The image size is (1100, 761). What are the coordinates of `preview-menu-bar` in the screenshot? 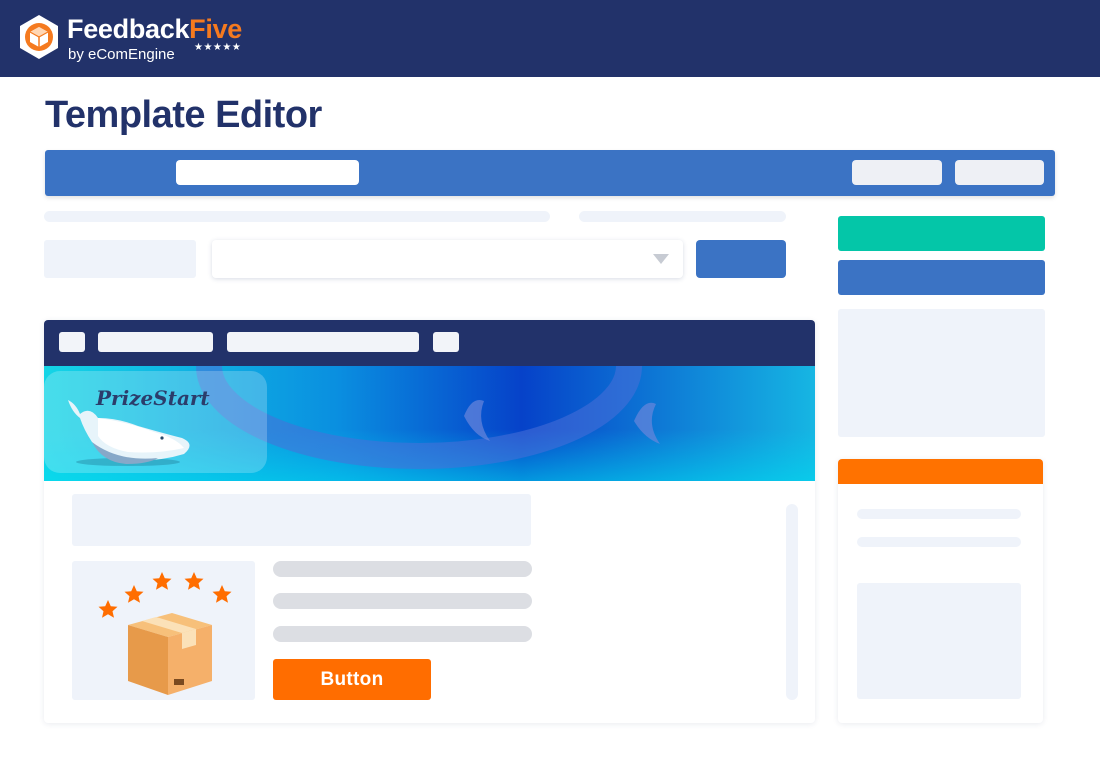 It's located at (429, 343).